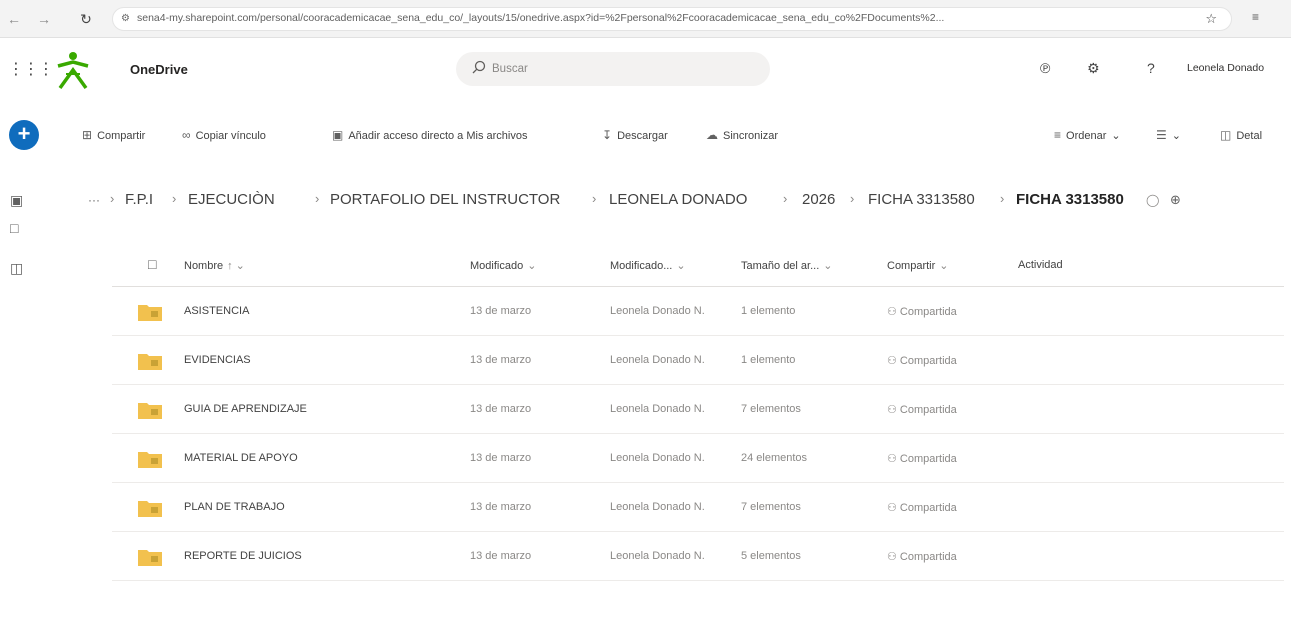 This screenshot has width=1291, height=634. I want to click on folder-name: GUIA DE APRENDIZAJE, so click(245, 409).